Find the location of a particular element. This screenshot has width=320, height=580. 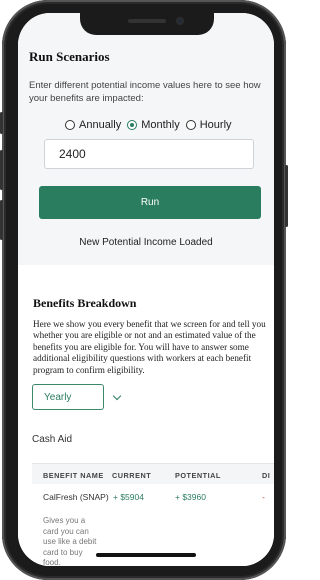

radio-monthly: Monthly is located at coordinates (153, 125).